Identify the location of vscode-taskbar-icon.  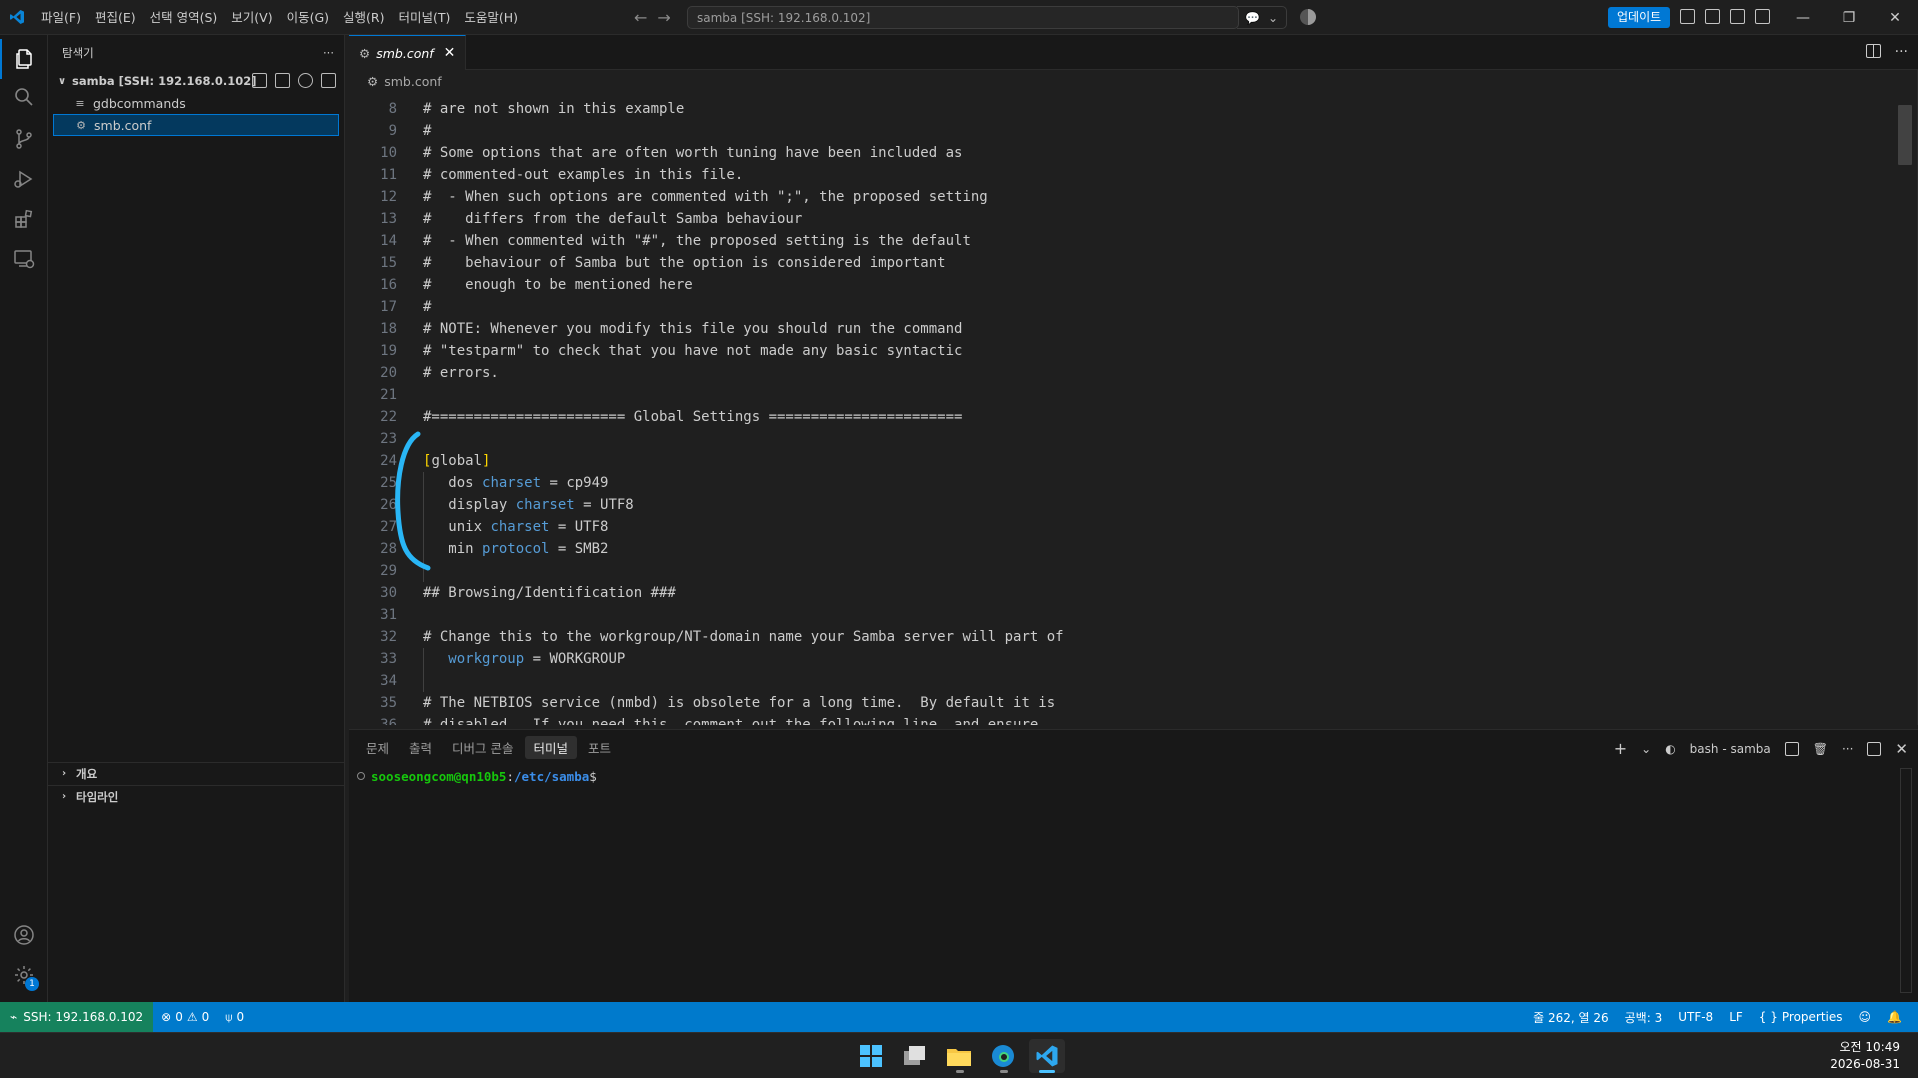
(1047, 1056).